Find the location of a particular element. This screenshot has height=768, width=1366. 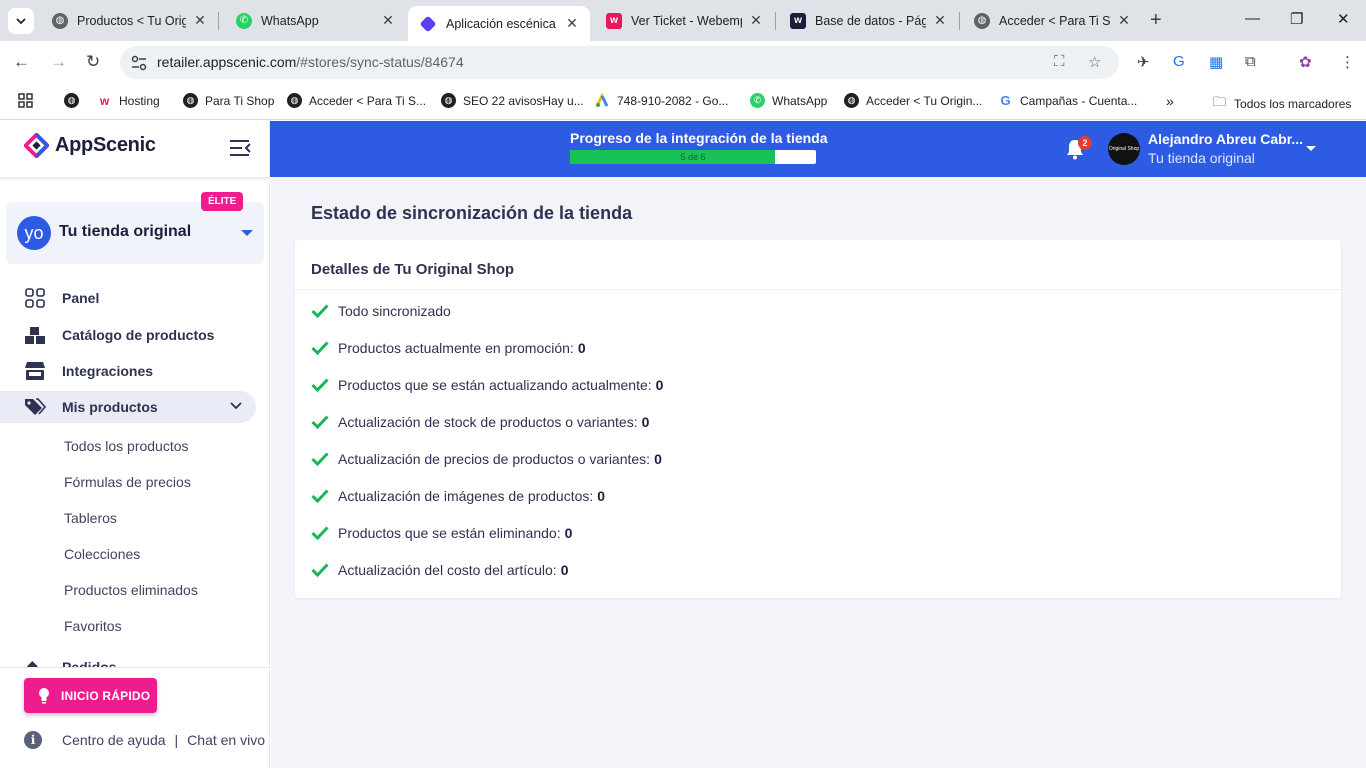

bookmark-star-icon: ☆ is located at coordinates (1094, 62).